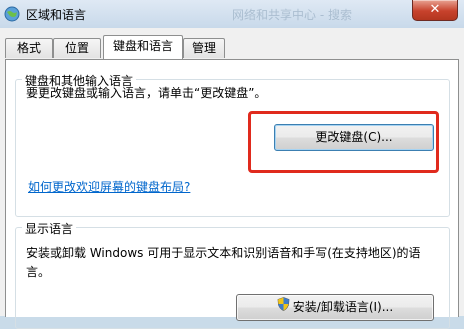 The height and width of the screenshot is (329, 464). I want to click on display-language-group-title: 显示语言, so click(49, 228).